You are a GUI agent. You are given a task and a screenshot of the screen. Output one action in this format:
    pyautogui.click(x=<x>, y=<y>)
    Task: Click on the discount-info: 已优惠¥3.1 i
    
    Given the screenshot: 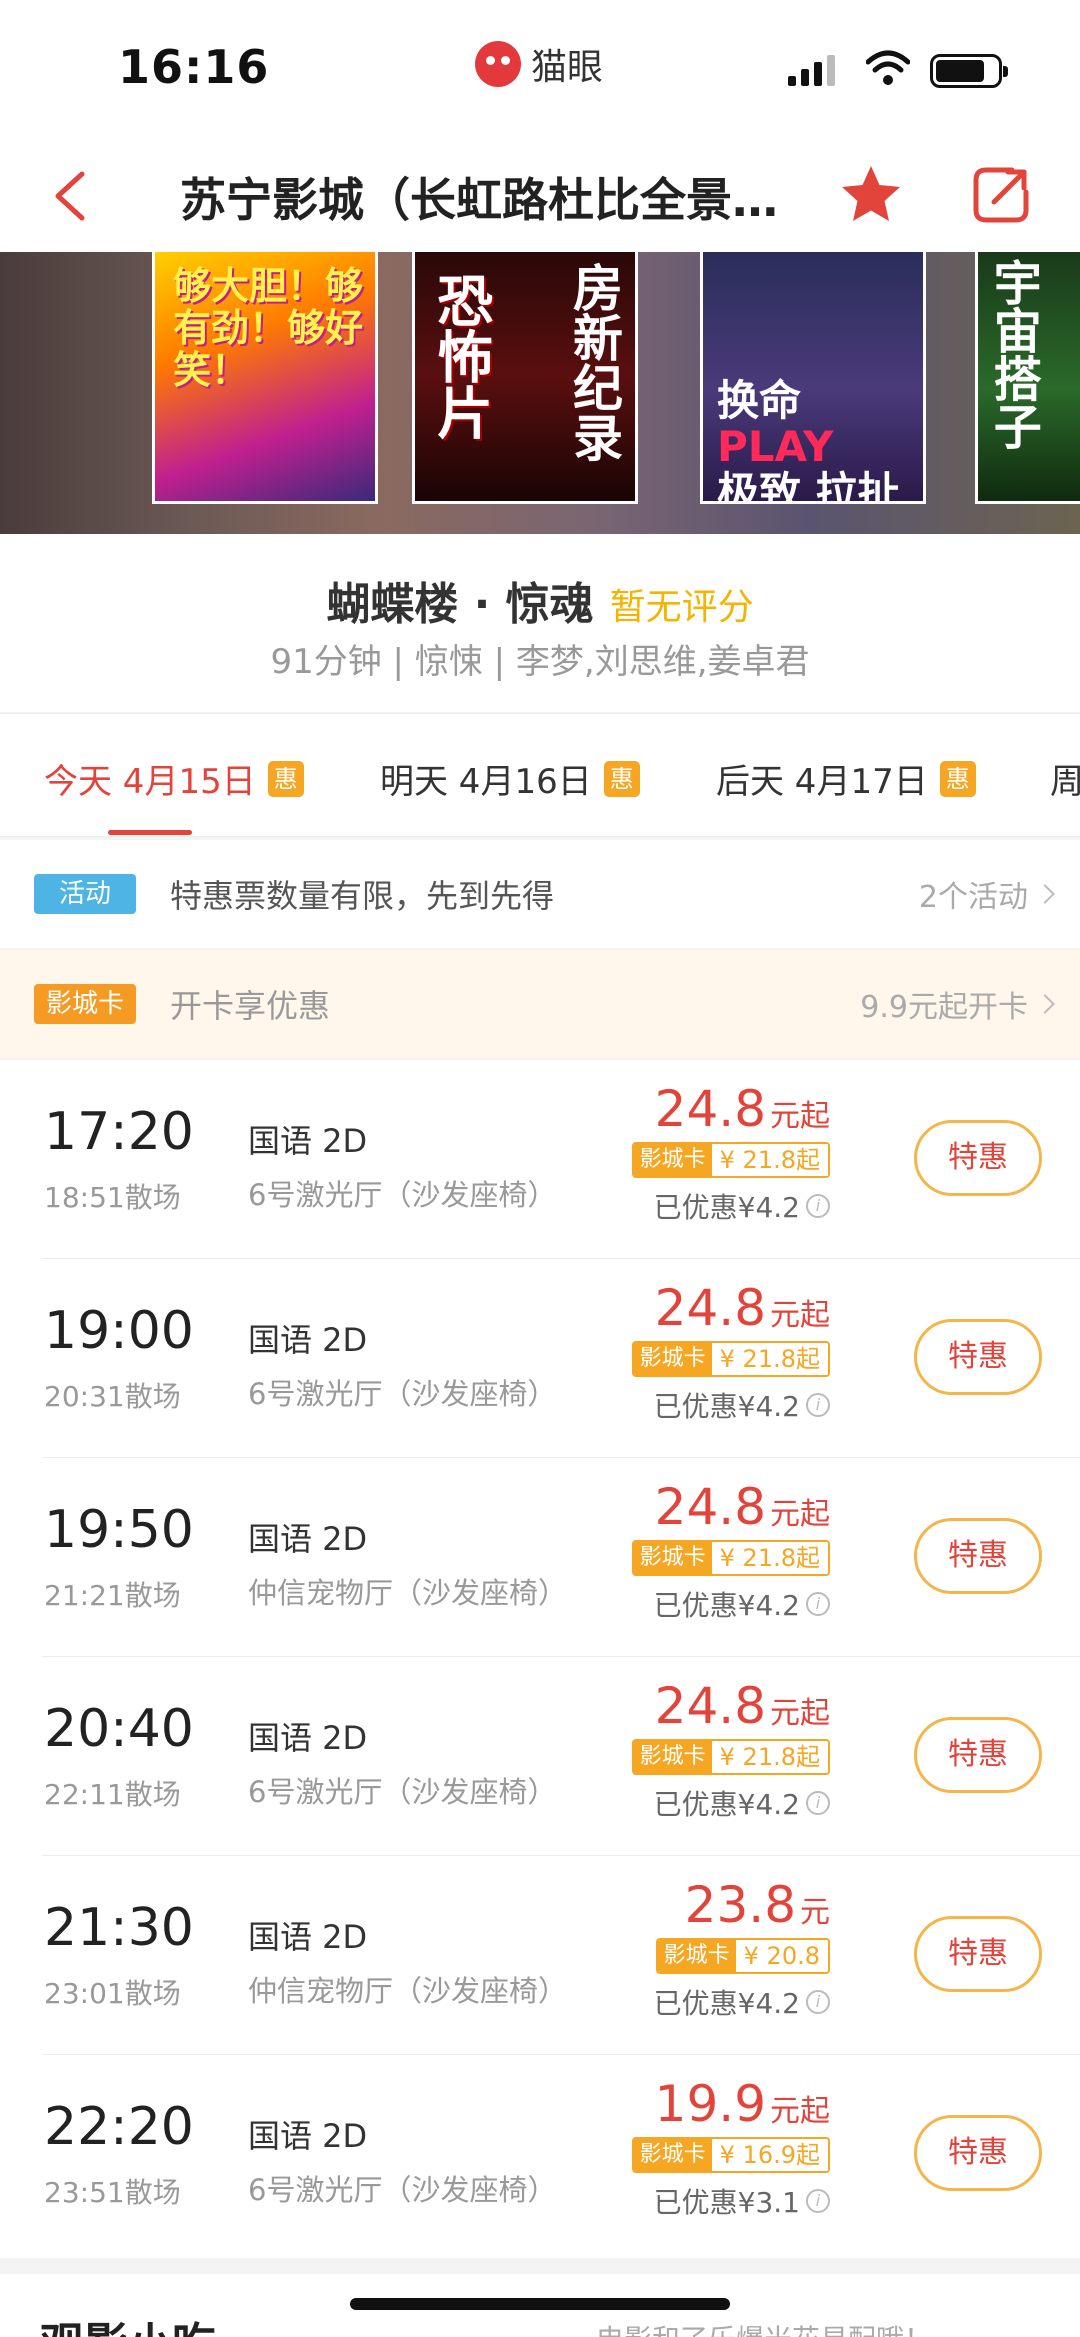 What is the action you would take?
    pyautogui.click(x=731, y=2201)
    